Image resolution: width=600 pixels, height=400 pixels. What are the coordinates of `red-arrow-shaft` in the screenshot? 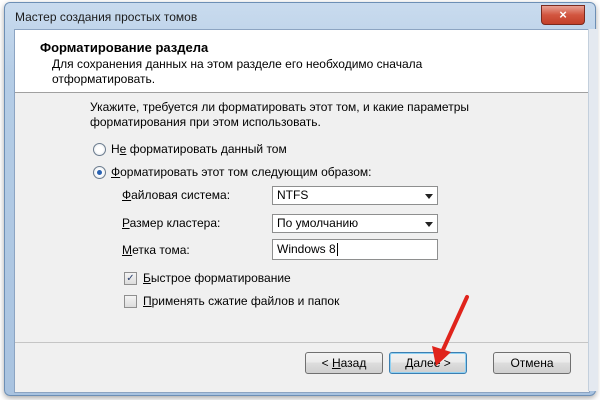 It's located at (454, 324).